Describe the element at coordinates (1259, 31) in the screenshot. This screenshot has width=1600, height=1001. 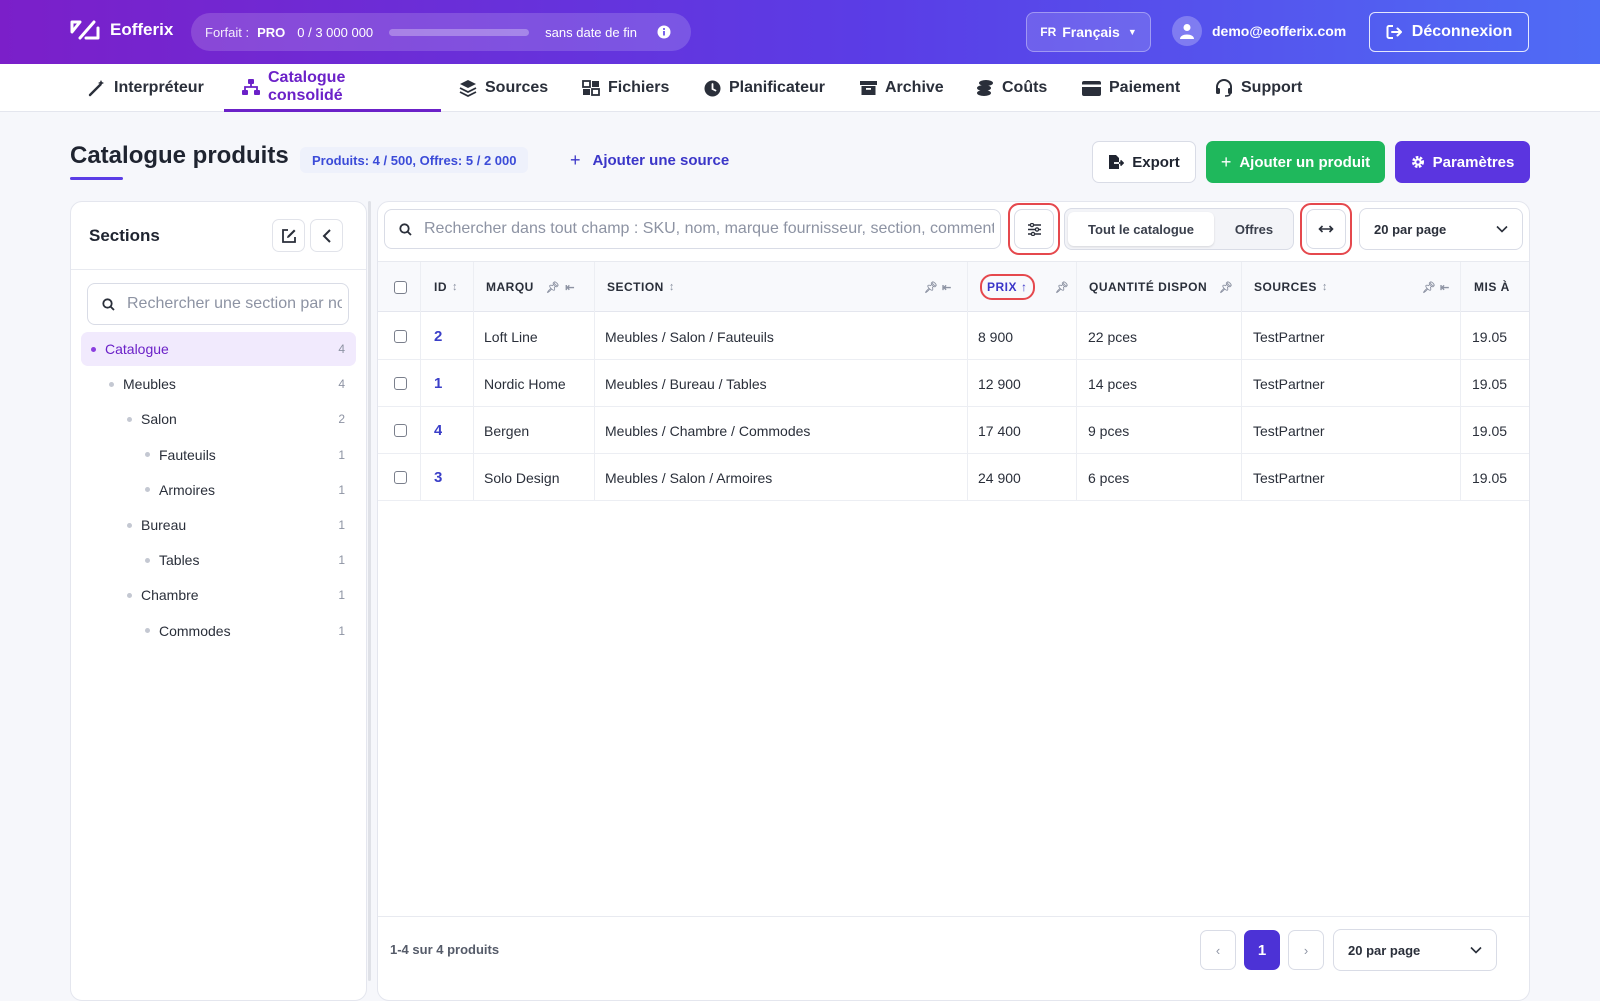
I see `user-menu: demo@eofferix.com` at that location.